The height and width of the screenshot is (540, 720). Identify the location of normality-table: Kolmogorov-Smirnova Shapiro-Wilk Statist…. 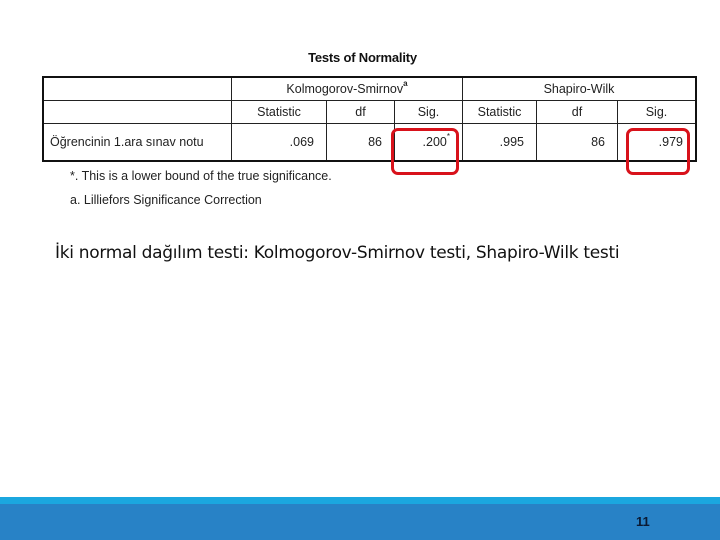
(369, 119).